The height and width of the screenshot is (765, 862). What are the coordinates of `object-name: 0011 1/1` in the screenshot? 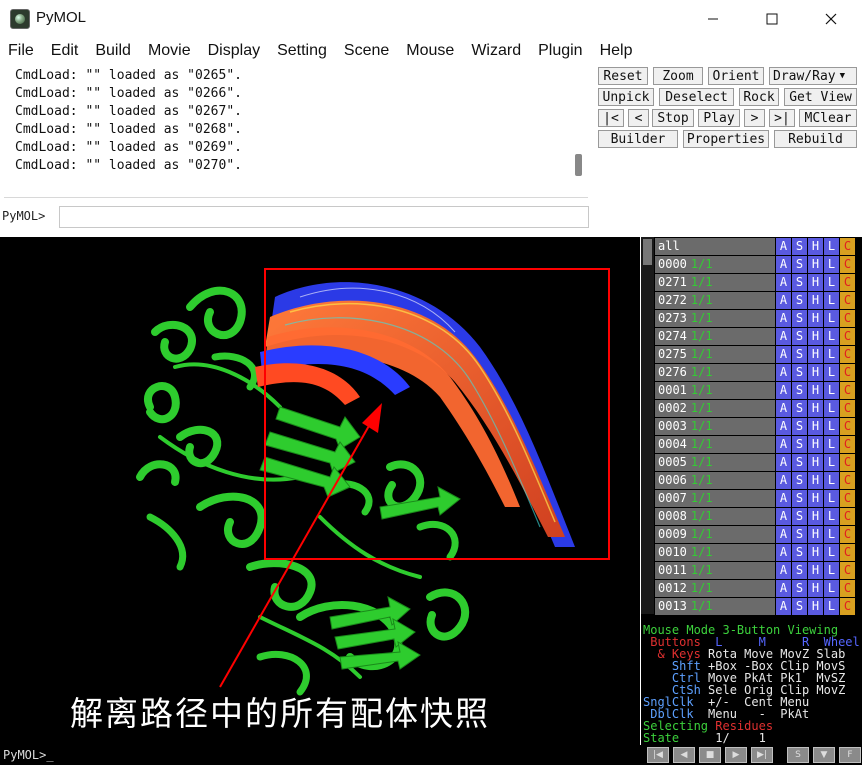 It's located at (715, 570).